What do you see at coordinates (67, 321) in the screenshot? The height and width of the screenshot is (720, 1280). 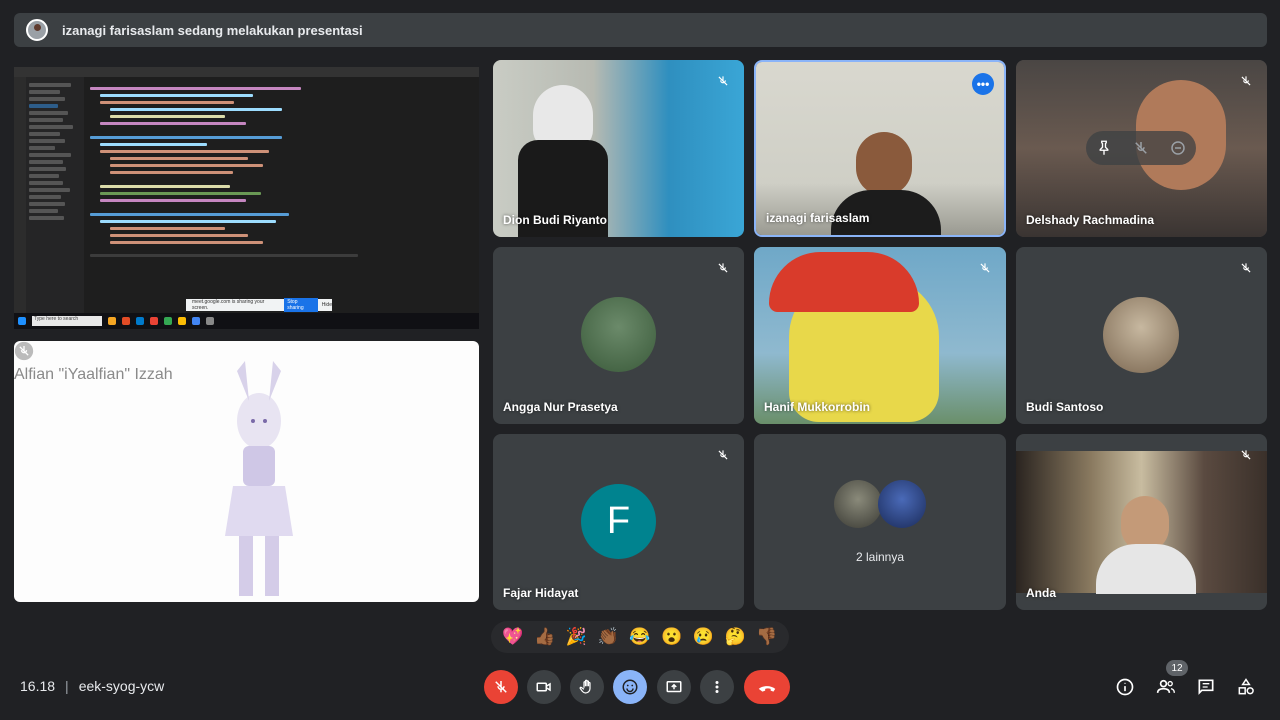 I see `taskbar-search: Type here to search` at bounding box center [67, 321].